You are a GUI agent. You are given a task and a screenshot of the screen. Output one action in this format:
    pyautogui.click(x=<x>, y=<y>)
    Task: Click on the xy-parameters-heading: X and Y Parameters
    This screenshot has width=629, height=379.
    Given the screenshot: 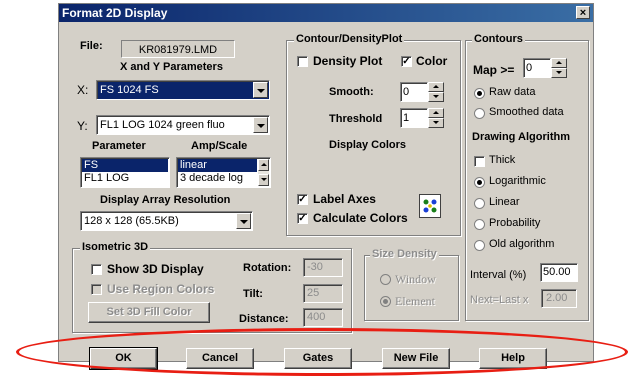 What is the action you would take?
    pyautogui.click(x=171, y=67)
    